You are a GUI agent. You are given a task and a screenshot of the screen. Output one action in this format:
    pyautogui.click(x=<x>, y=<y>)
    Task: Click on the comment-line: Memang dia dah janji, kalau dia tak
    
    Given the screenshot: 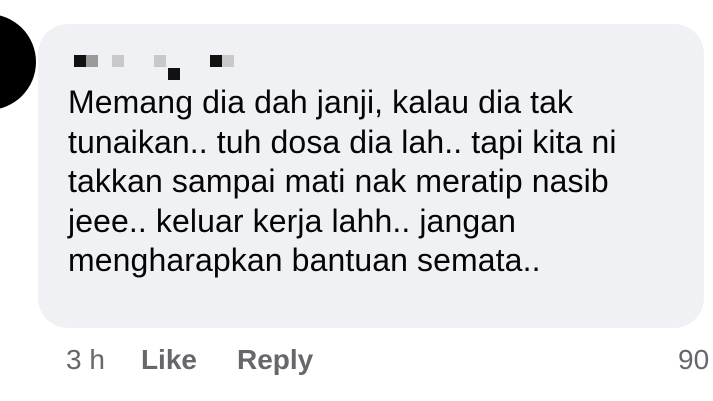 What is the action you would take?
    pyautogui.click(x=321, y=102)
    